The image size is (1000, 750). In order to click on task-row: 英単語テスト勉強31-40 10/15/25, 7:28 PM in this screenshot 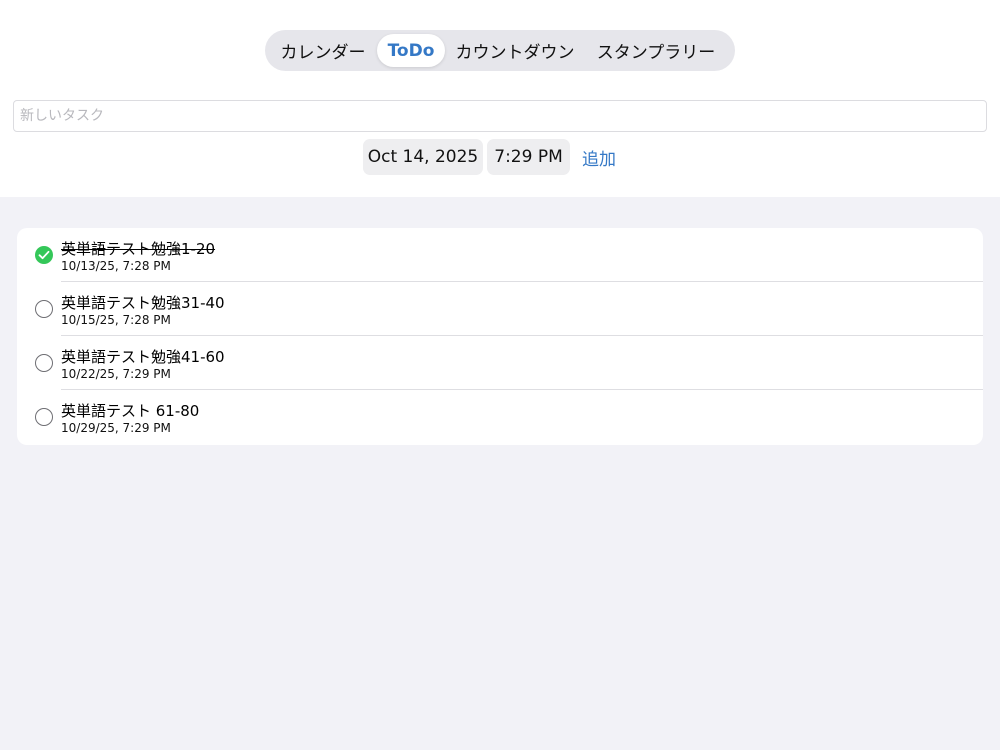, I will do `click(500, 309)`.